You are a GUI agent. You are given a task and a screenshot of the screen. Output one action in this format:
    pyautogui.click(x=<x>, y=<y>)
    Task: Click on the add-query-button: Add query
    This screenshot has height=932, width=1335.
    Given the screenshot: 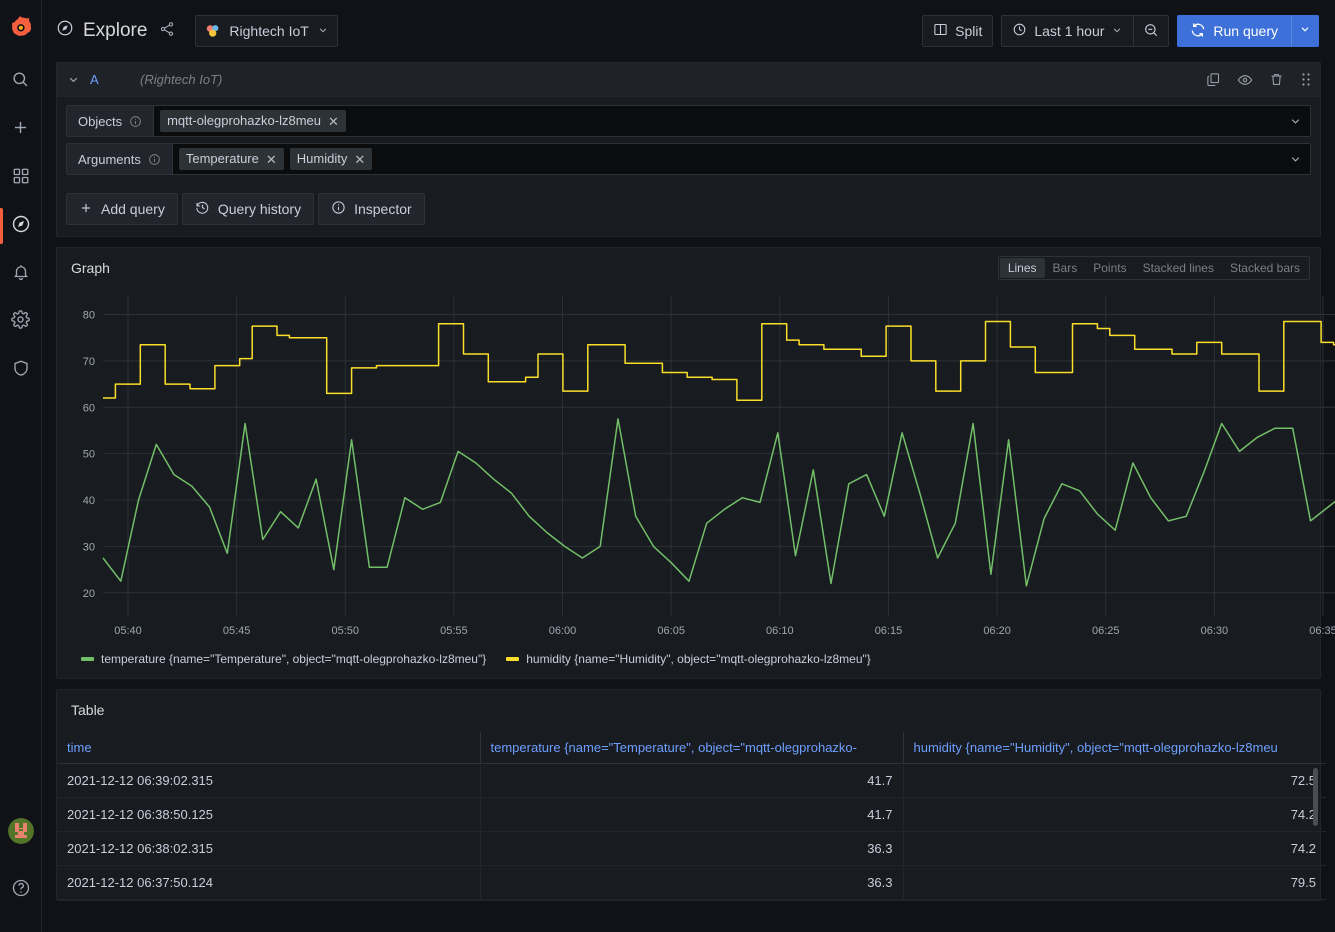 What is the action you would take?
    pyautogui.click(x=122, y=209)
    